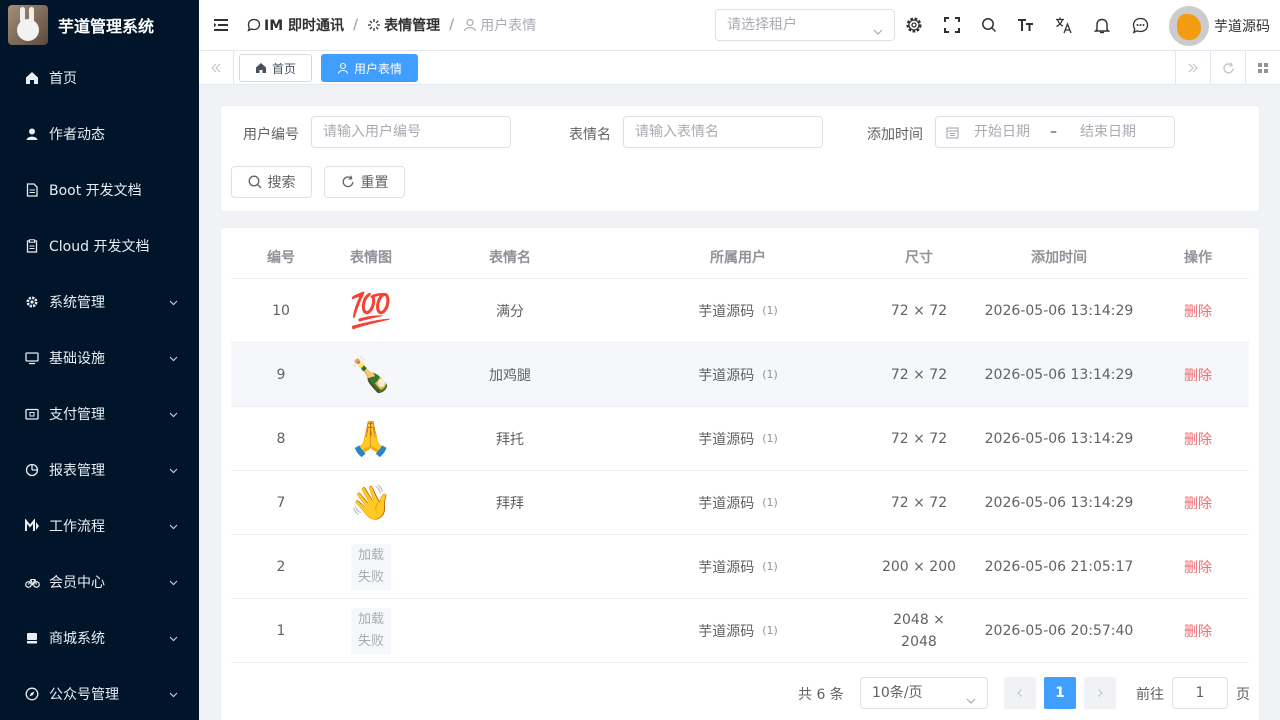 The width and height of the screenshot is (1280, 720). I want to click on double-chevron-right-icon, so click(1192, 68).